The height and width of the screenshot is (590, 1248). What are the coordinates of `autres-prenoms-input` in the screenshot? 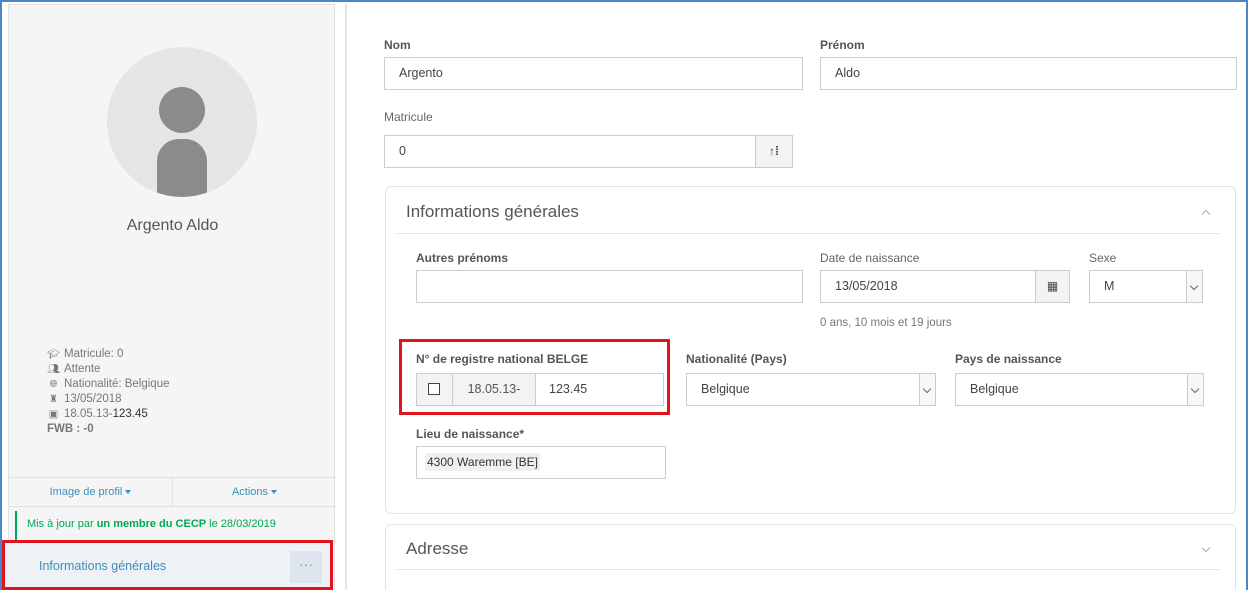 It's located at (609, 286).